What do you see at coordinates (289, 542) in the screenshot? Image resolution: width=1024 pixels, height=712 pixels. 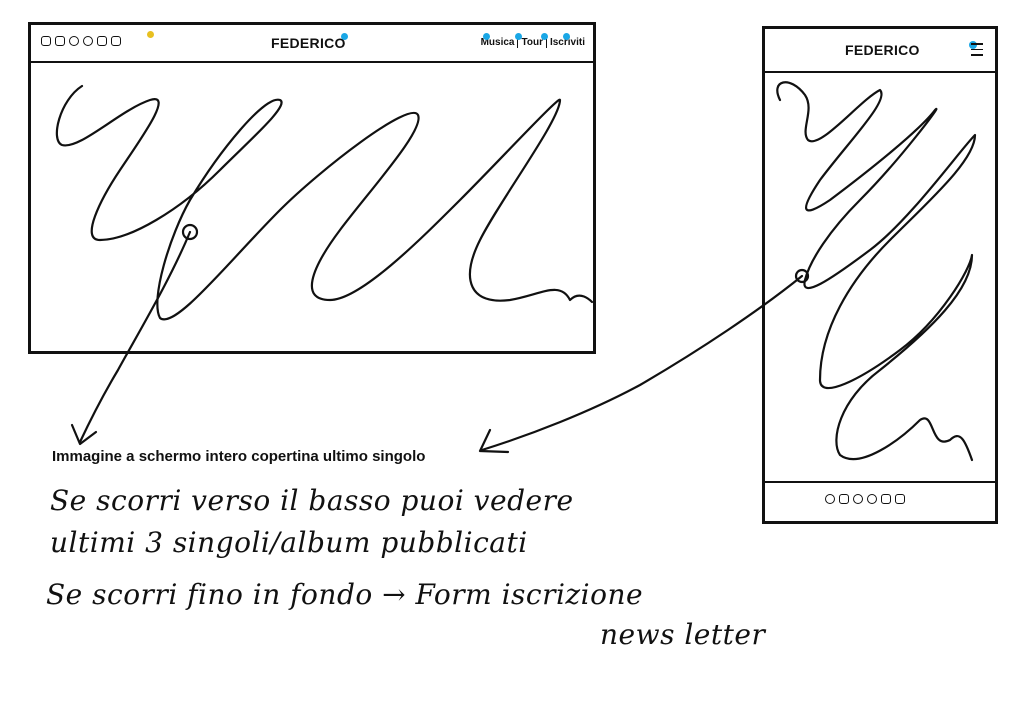 I see `note-latest-releases: ultimi 3 singoli/album pubblicati` at bounding box center [289, 542].